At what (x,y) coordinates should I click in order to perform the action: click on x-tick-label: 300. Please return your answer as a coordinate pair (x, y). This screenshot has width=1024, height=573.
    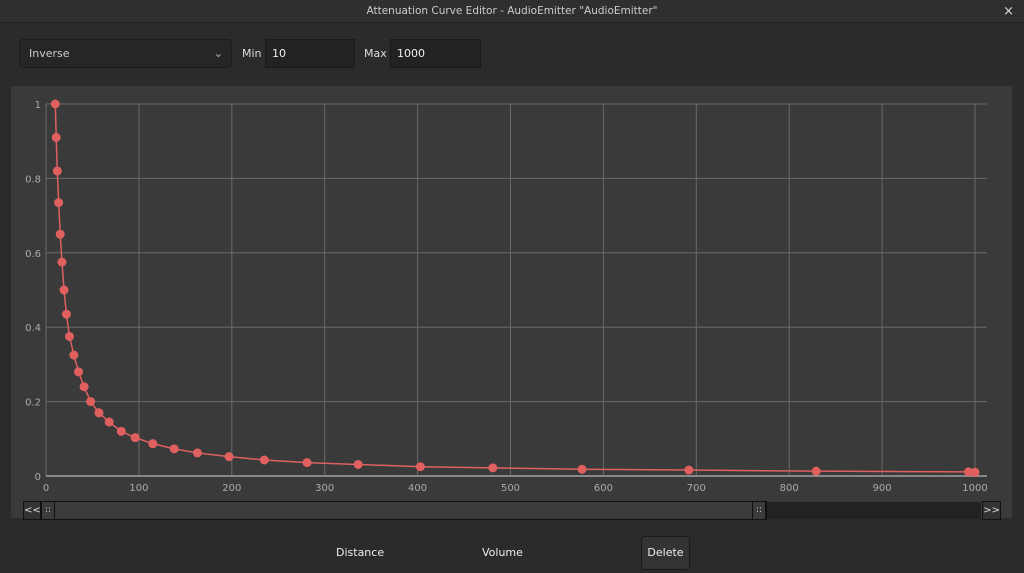
    Looking at the image, I should click on (324, 488).